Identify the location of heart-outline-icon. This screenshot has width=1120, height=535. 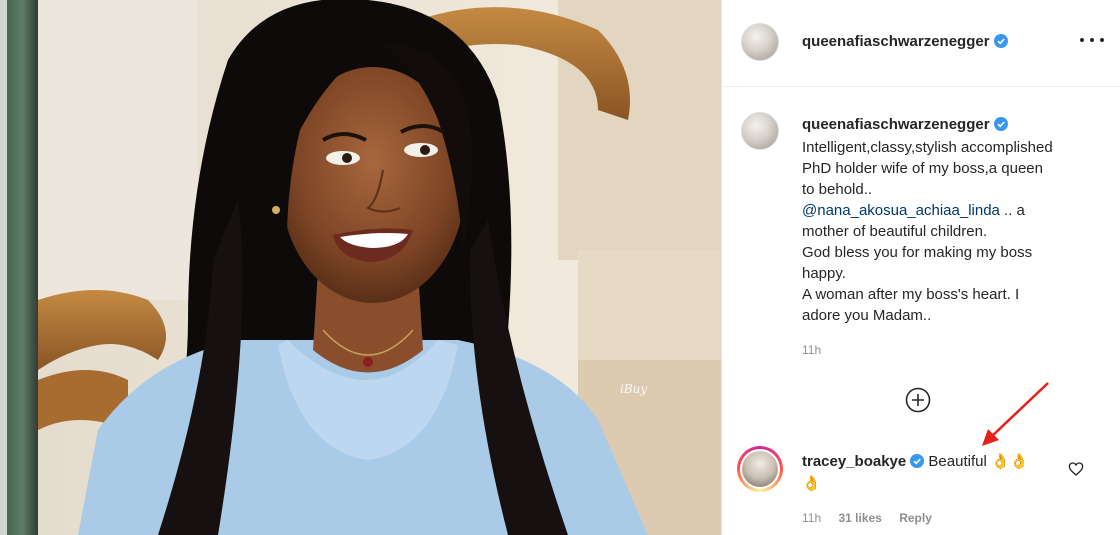
(1076, 469).